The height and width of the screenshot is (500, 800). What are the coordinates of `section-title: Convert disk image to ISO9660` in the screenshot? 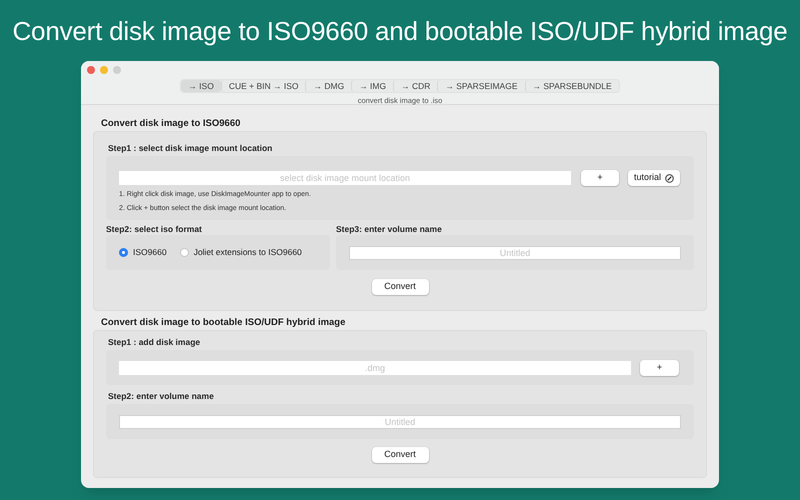 It's located at (171, 124).